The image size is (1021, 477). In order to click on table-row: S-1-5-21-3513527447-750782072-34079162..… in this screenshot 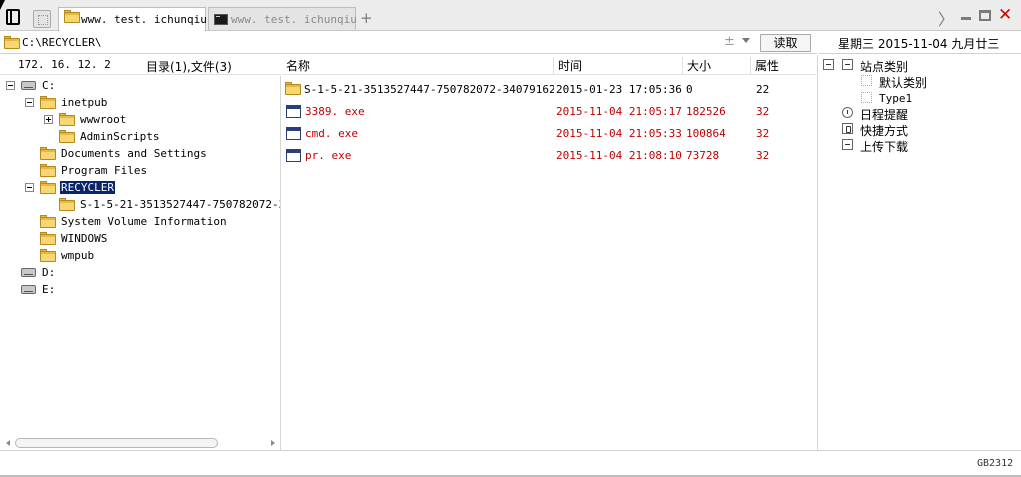, I will do `click(550, 90)`.